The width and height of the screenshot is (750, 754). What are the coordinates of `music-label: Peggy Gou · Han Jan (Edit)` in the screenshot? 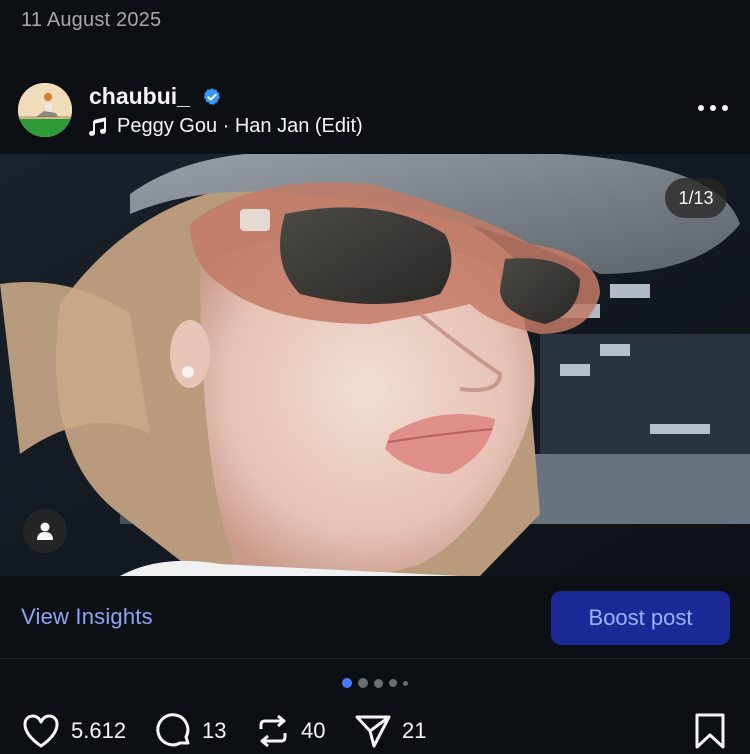 It's located at (240, 126).